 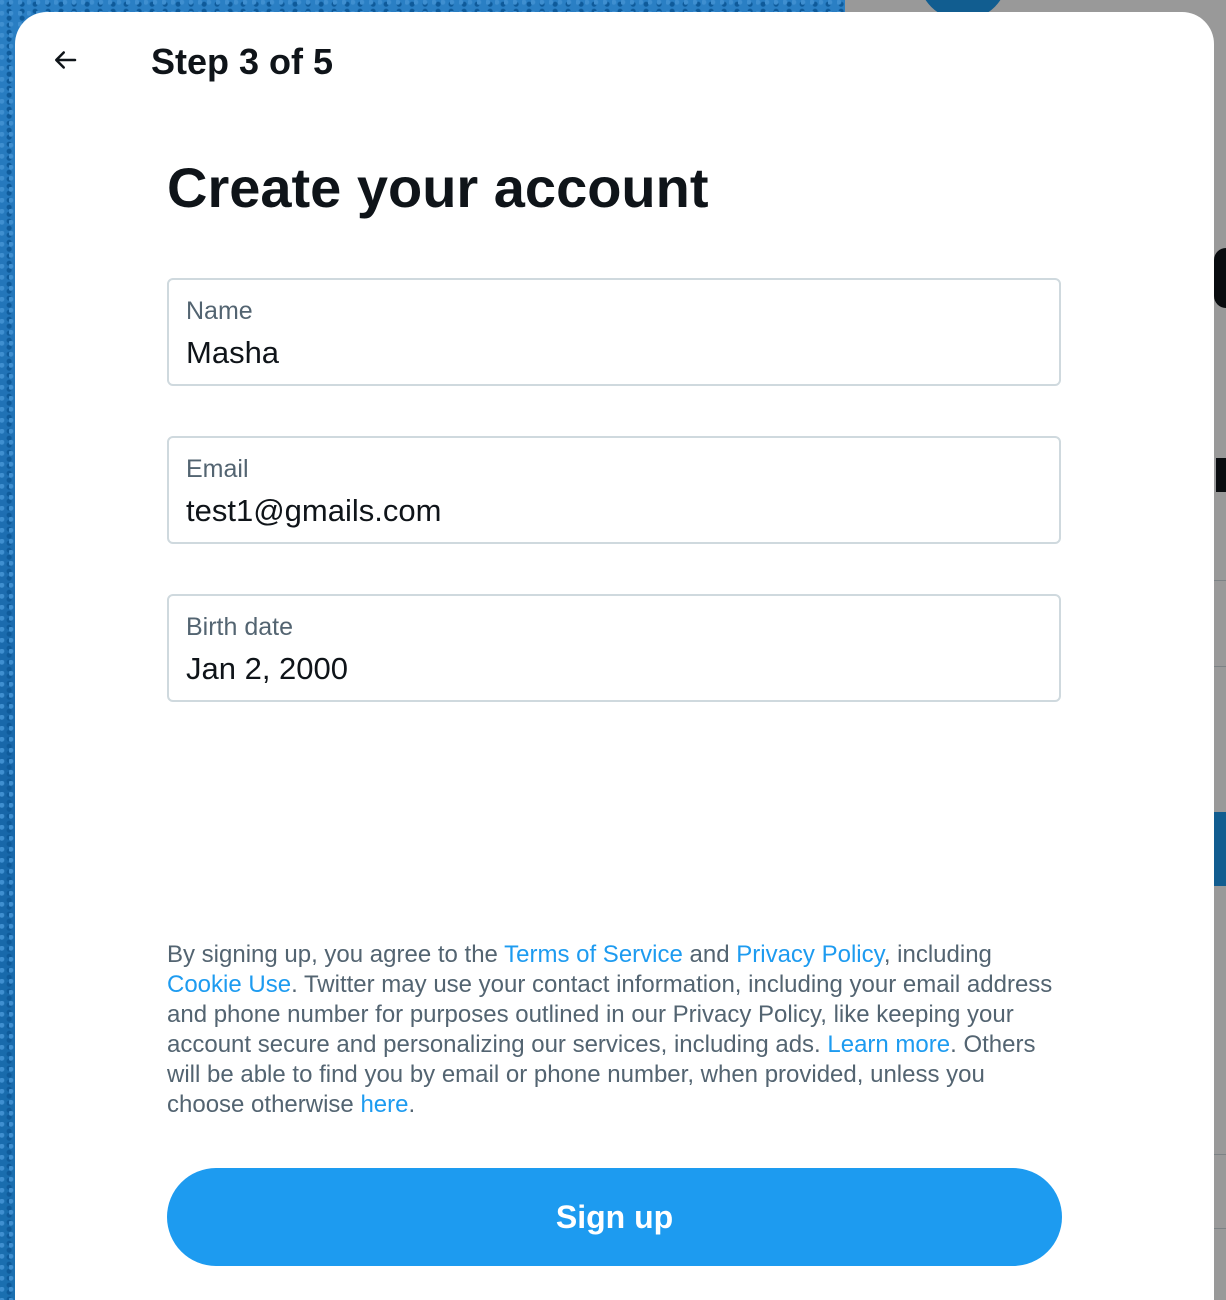 What do you see at coordinates (593, 954) in the screenshot?
I see `terms-of-service-link: Terms of Service` at bounding box center [593, 954].